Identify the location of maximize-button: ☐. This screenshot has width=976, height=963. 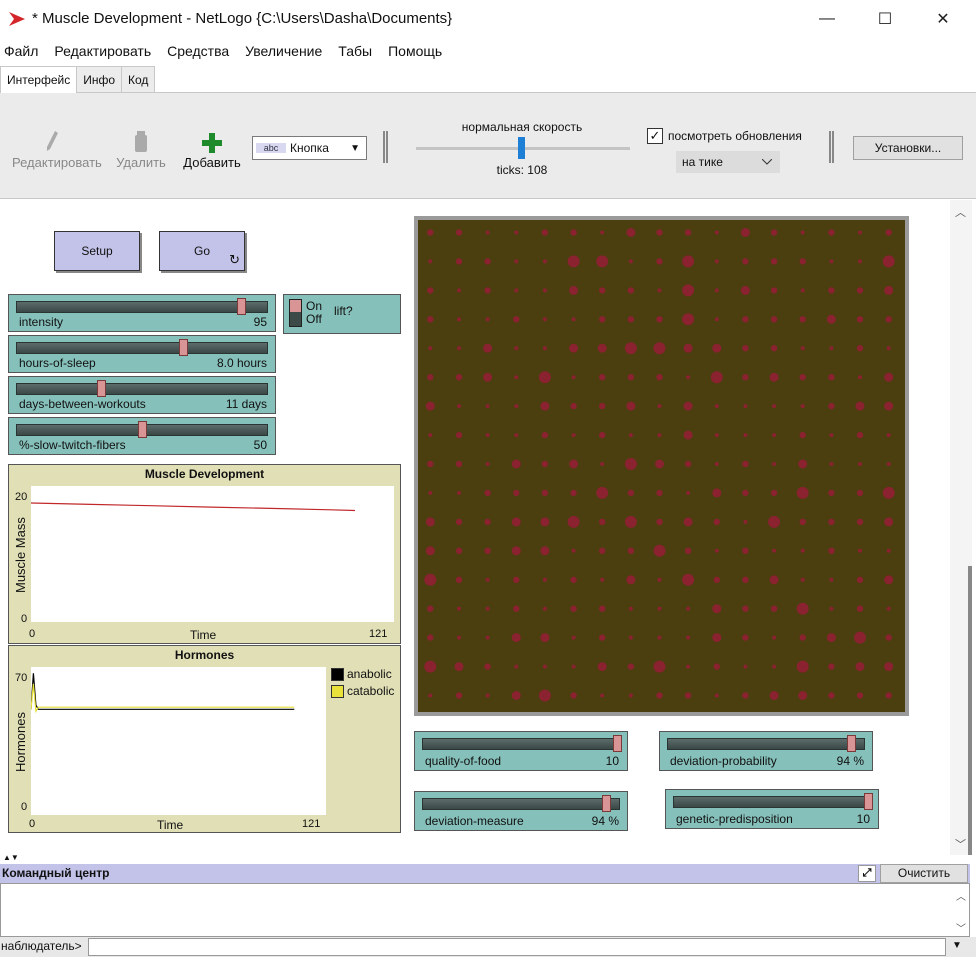
(885, 19).